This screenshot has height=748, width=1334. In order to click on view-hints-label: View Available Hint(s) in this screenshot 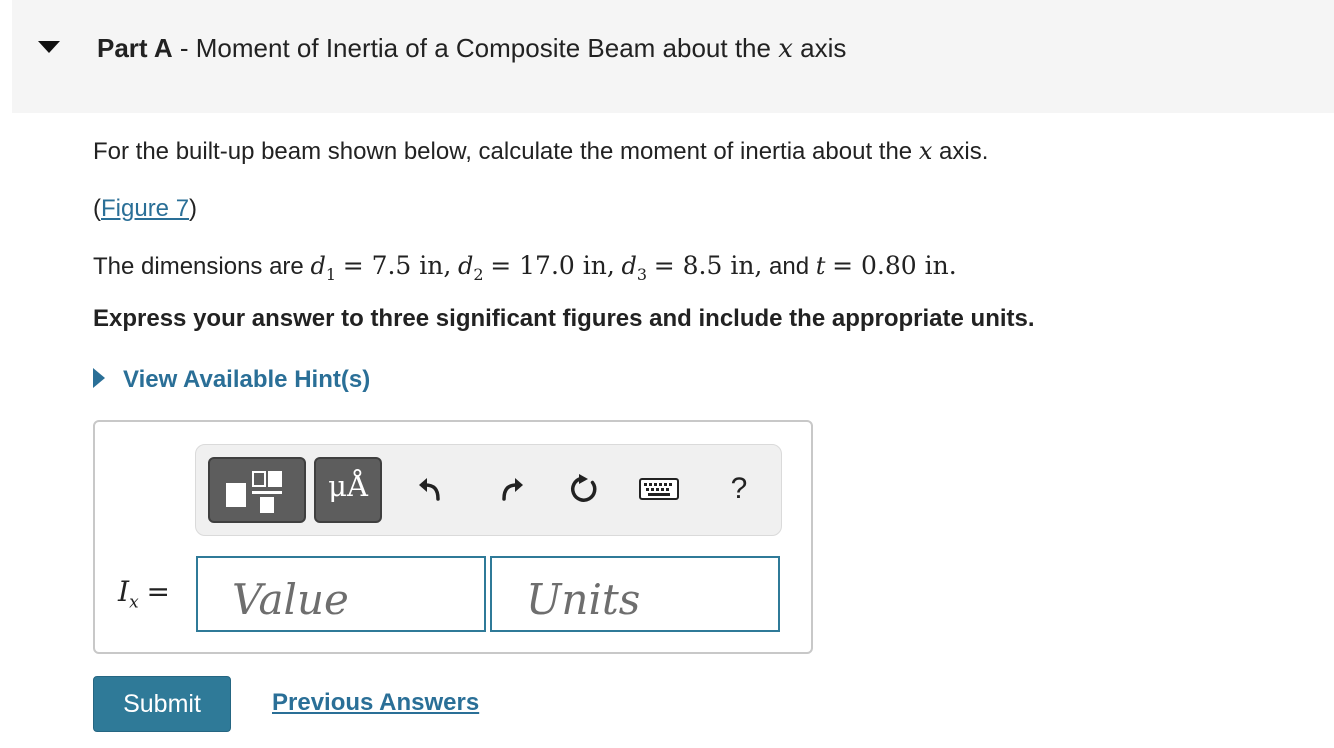, I will do `click(247, 379)`.